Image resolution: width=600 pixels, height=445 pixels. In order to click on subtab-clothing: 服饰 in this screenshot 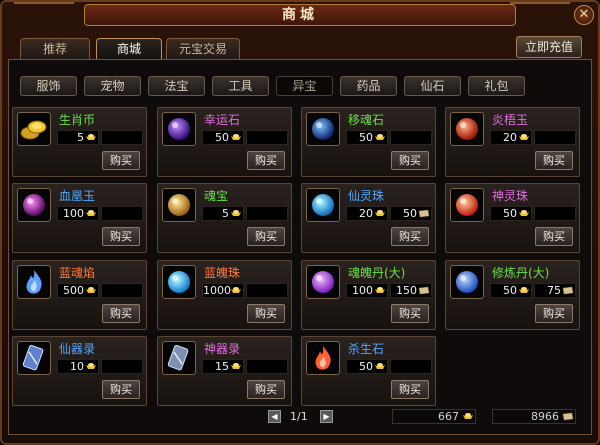, I will do `click(48, 86)`.